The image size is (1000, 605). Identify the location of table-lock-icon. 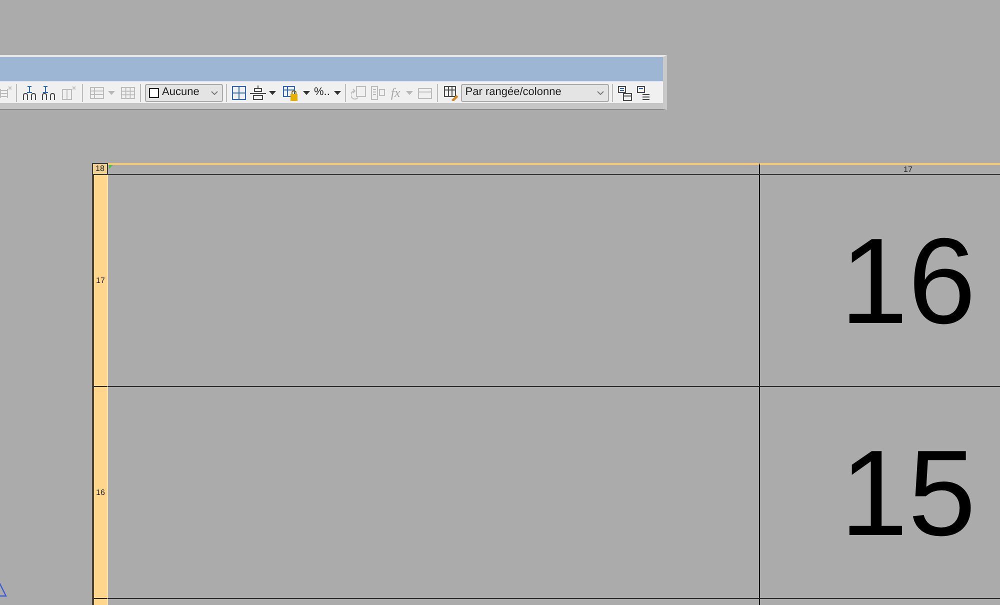
(290, 92).